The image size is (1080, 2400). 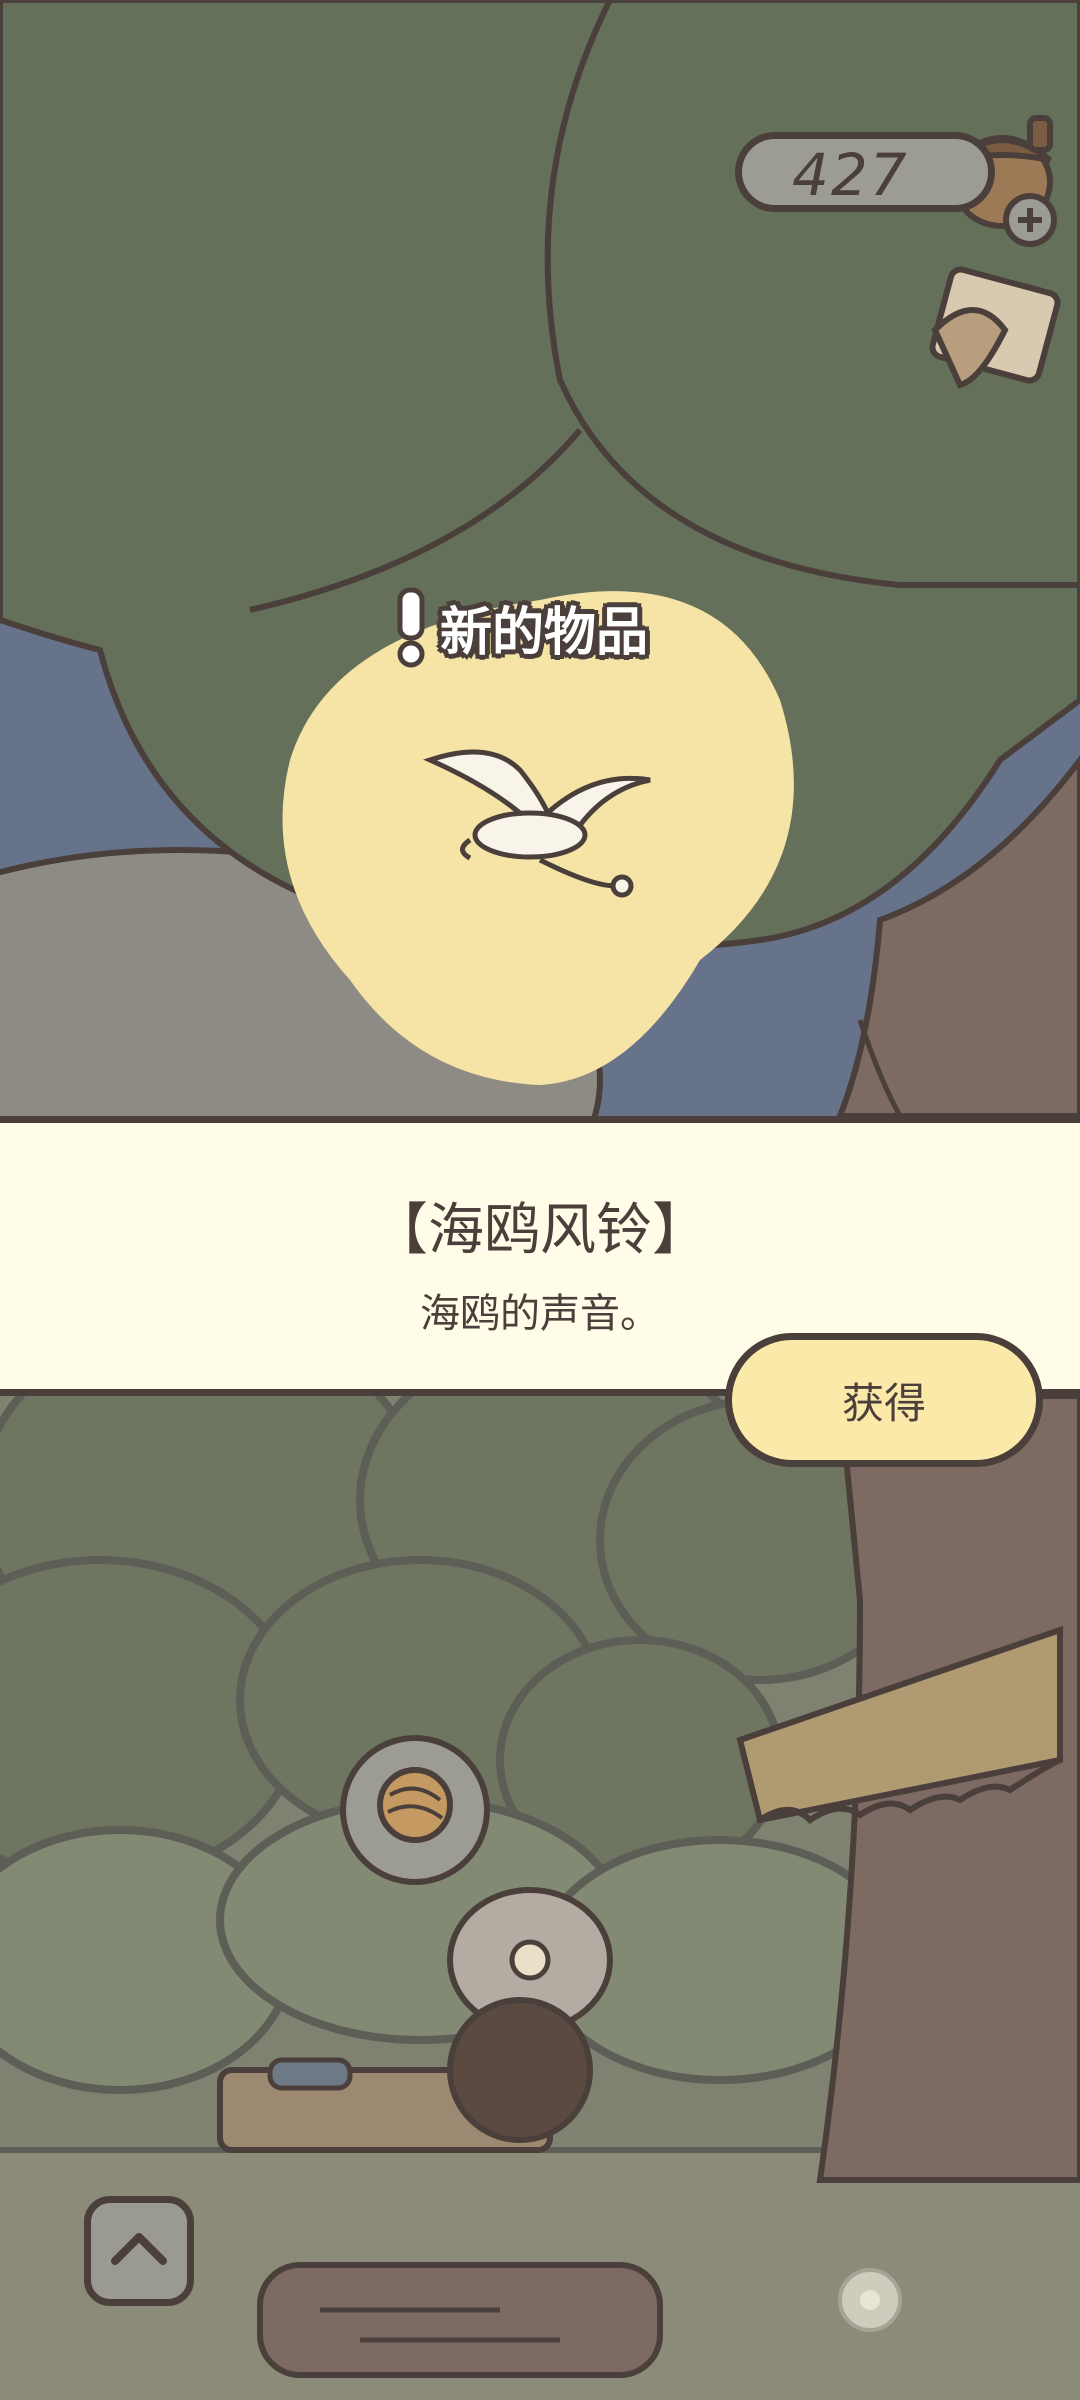 What do you see at coordinates (884, 1400) in the screenshot?
I see `obtain-button: 获得` at bounding box center [884, 1400].